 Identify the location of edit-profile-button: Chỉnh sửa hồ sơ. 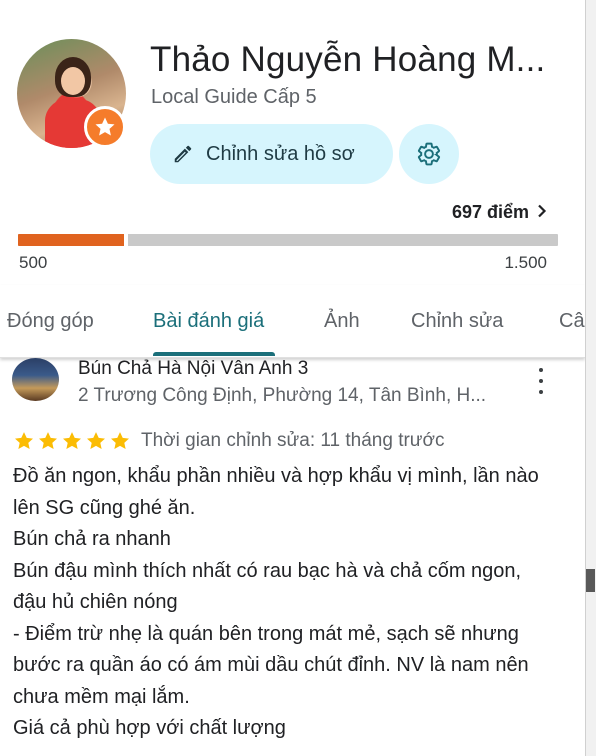
(271, 154).